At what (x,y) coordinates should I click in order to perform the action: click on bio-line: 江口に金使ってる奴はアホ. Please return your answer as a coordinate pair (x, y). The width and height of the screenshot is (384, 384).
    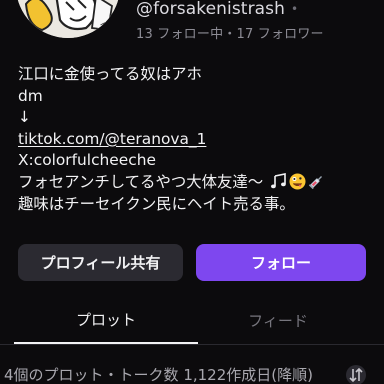
    Looking at the image, I should click on (110, 74).